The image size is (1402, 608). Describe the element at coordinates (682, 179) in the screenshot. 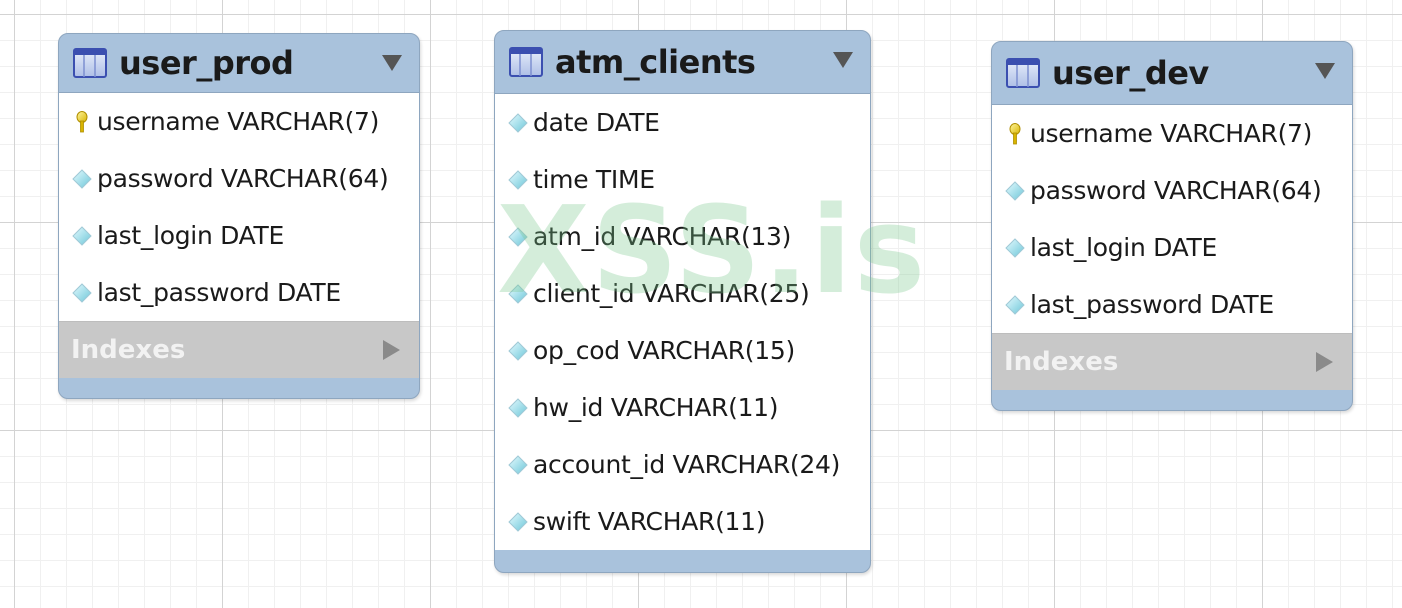

I see `column-row: time TIME` at that location.